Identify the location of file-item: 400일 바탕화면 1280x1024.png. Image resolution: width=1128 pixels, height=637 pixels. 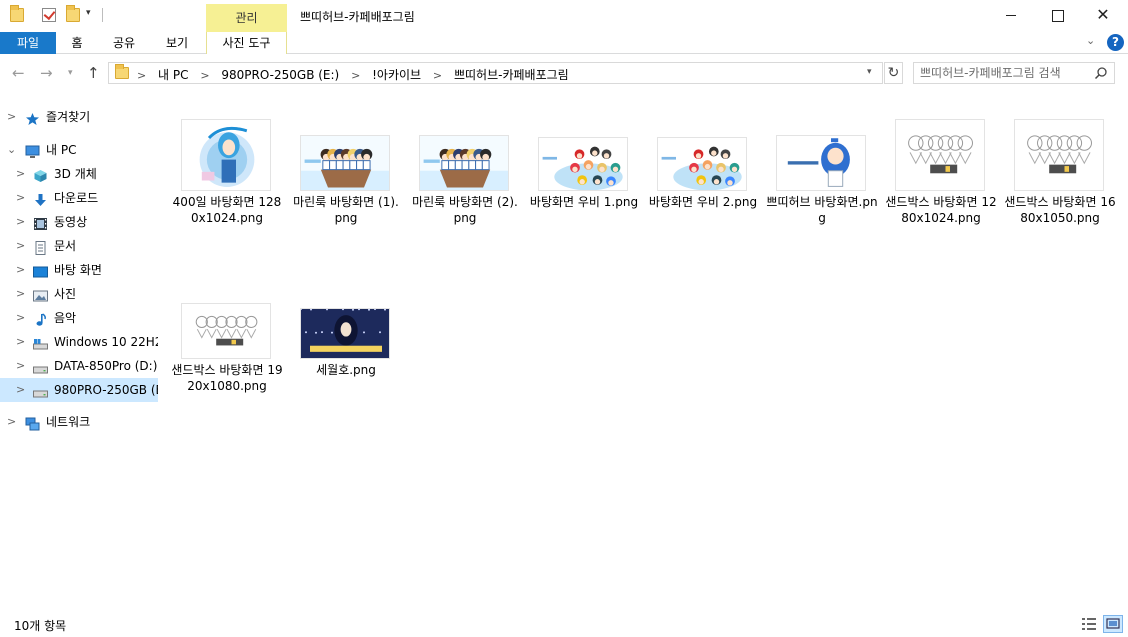
(227, 175).